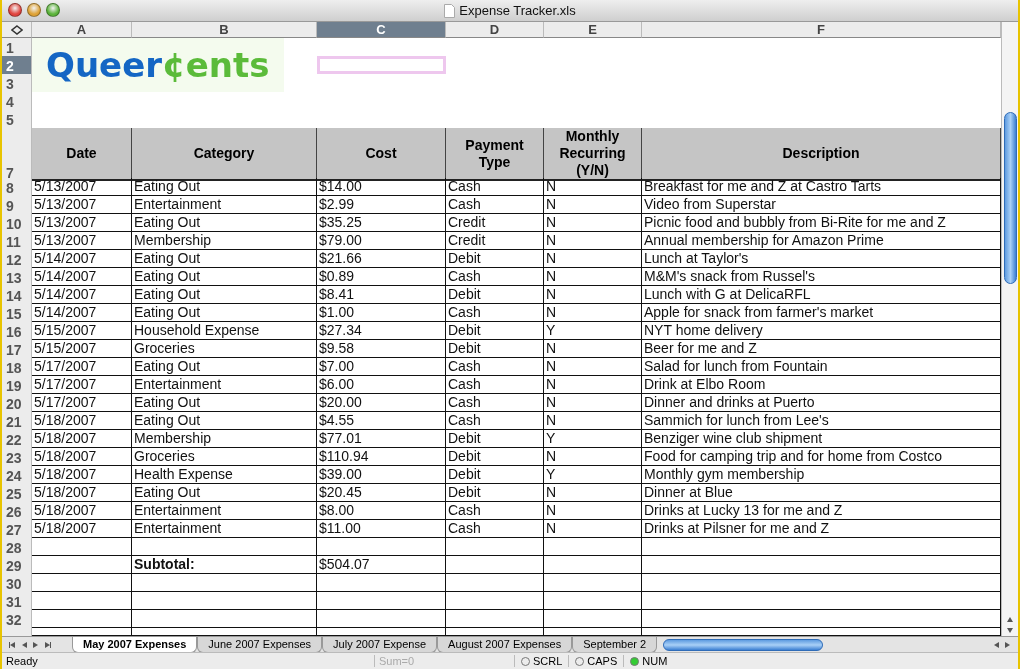  Describe the element at coordinates (22, 661) in the screenshot. I see `status-text: Ready` at that location.